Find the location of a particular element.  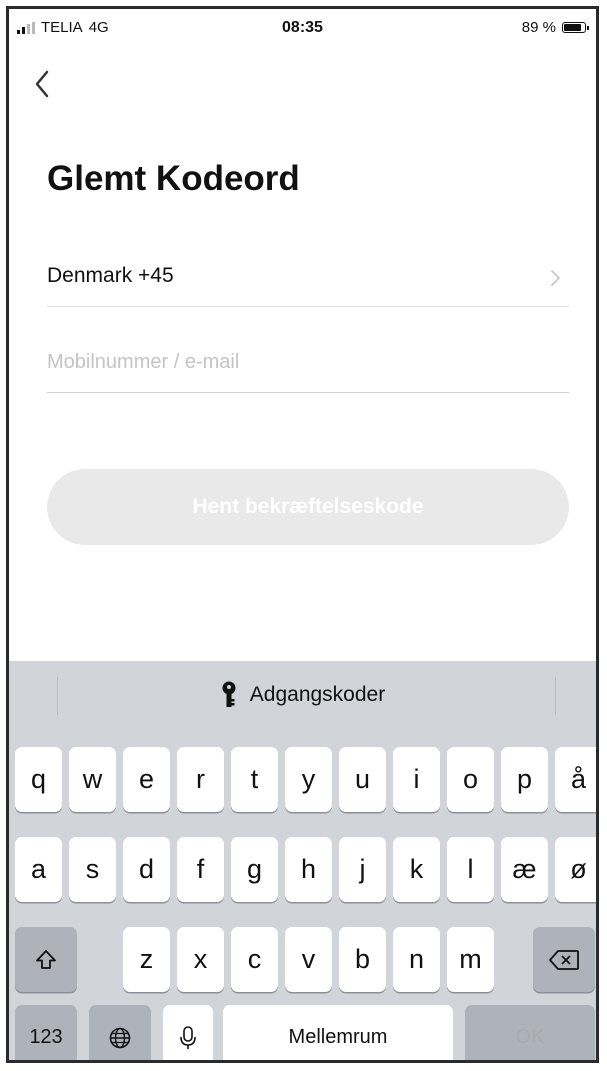

key-c: c is located at coordinates (254, 959).